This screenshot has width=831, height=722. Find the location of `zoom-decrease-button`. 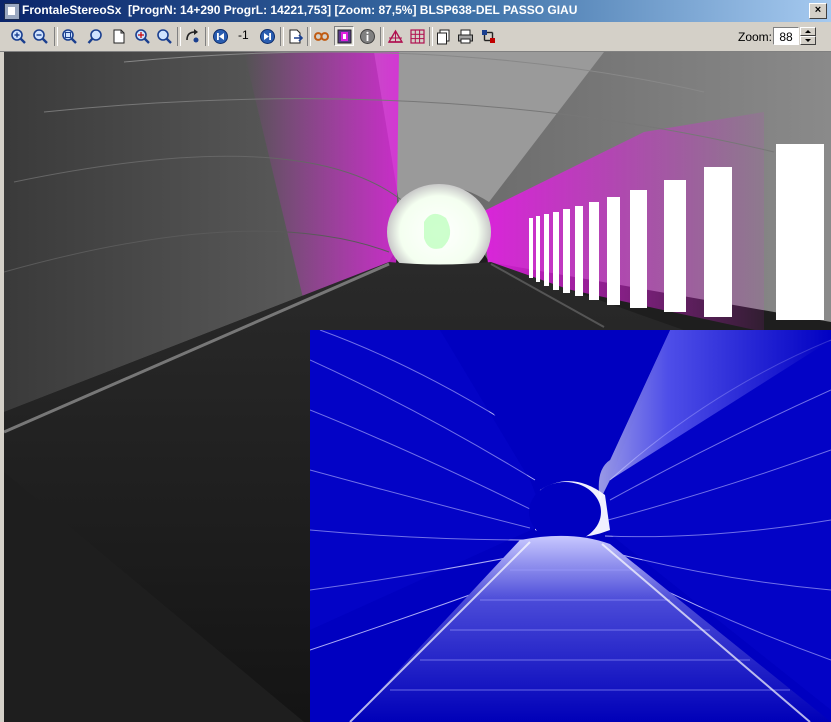

zoom-decrease-button is located at coordinates (808, 40).